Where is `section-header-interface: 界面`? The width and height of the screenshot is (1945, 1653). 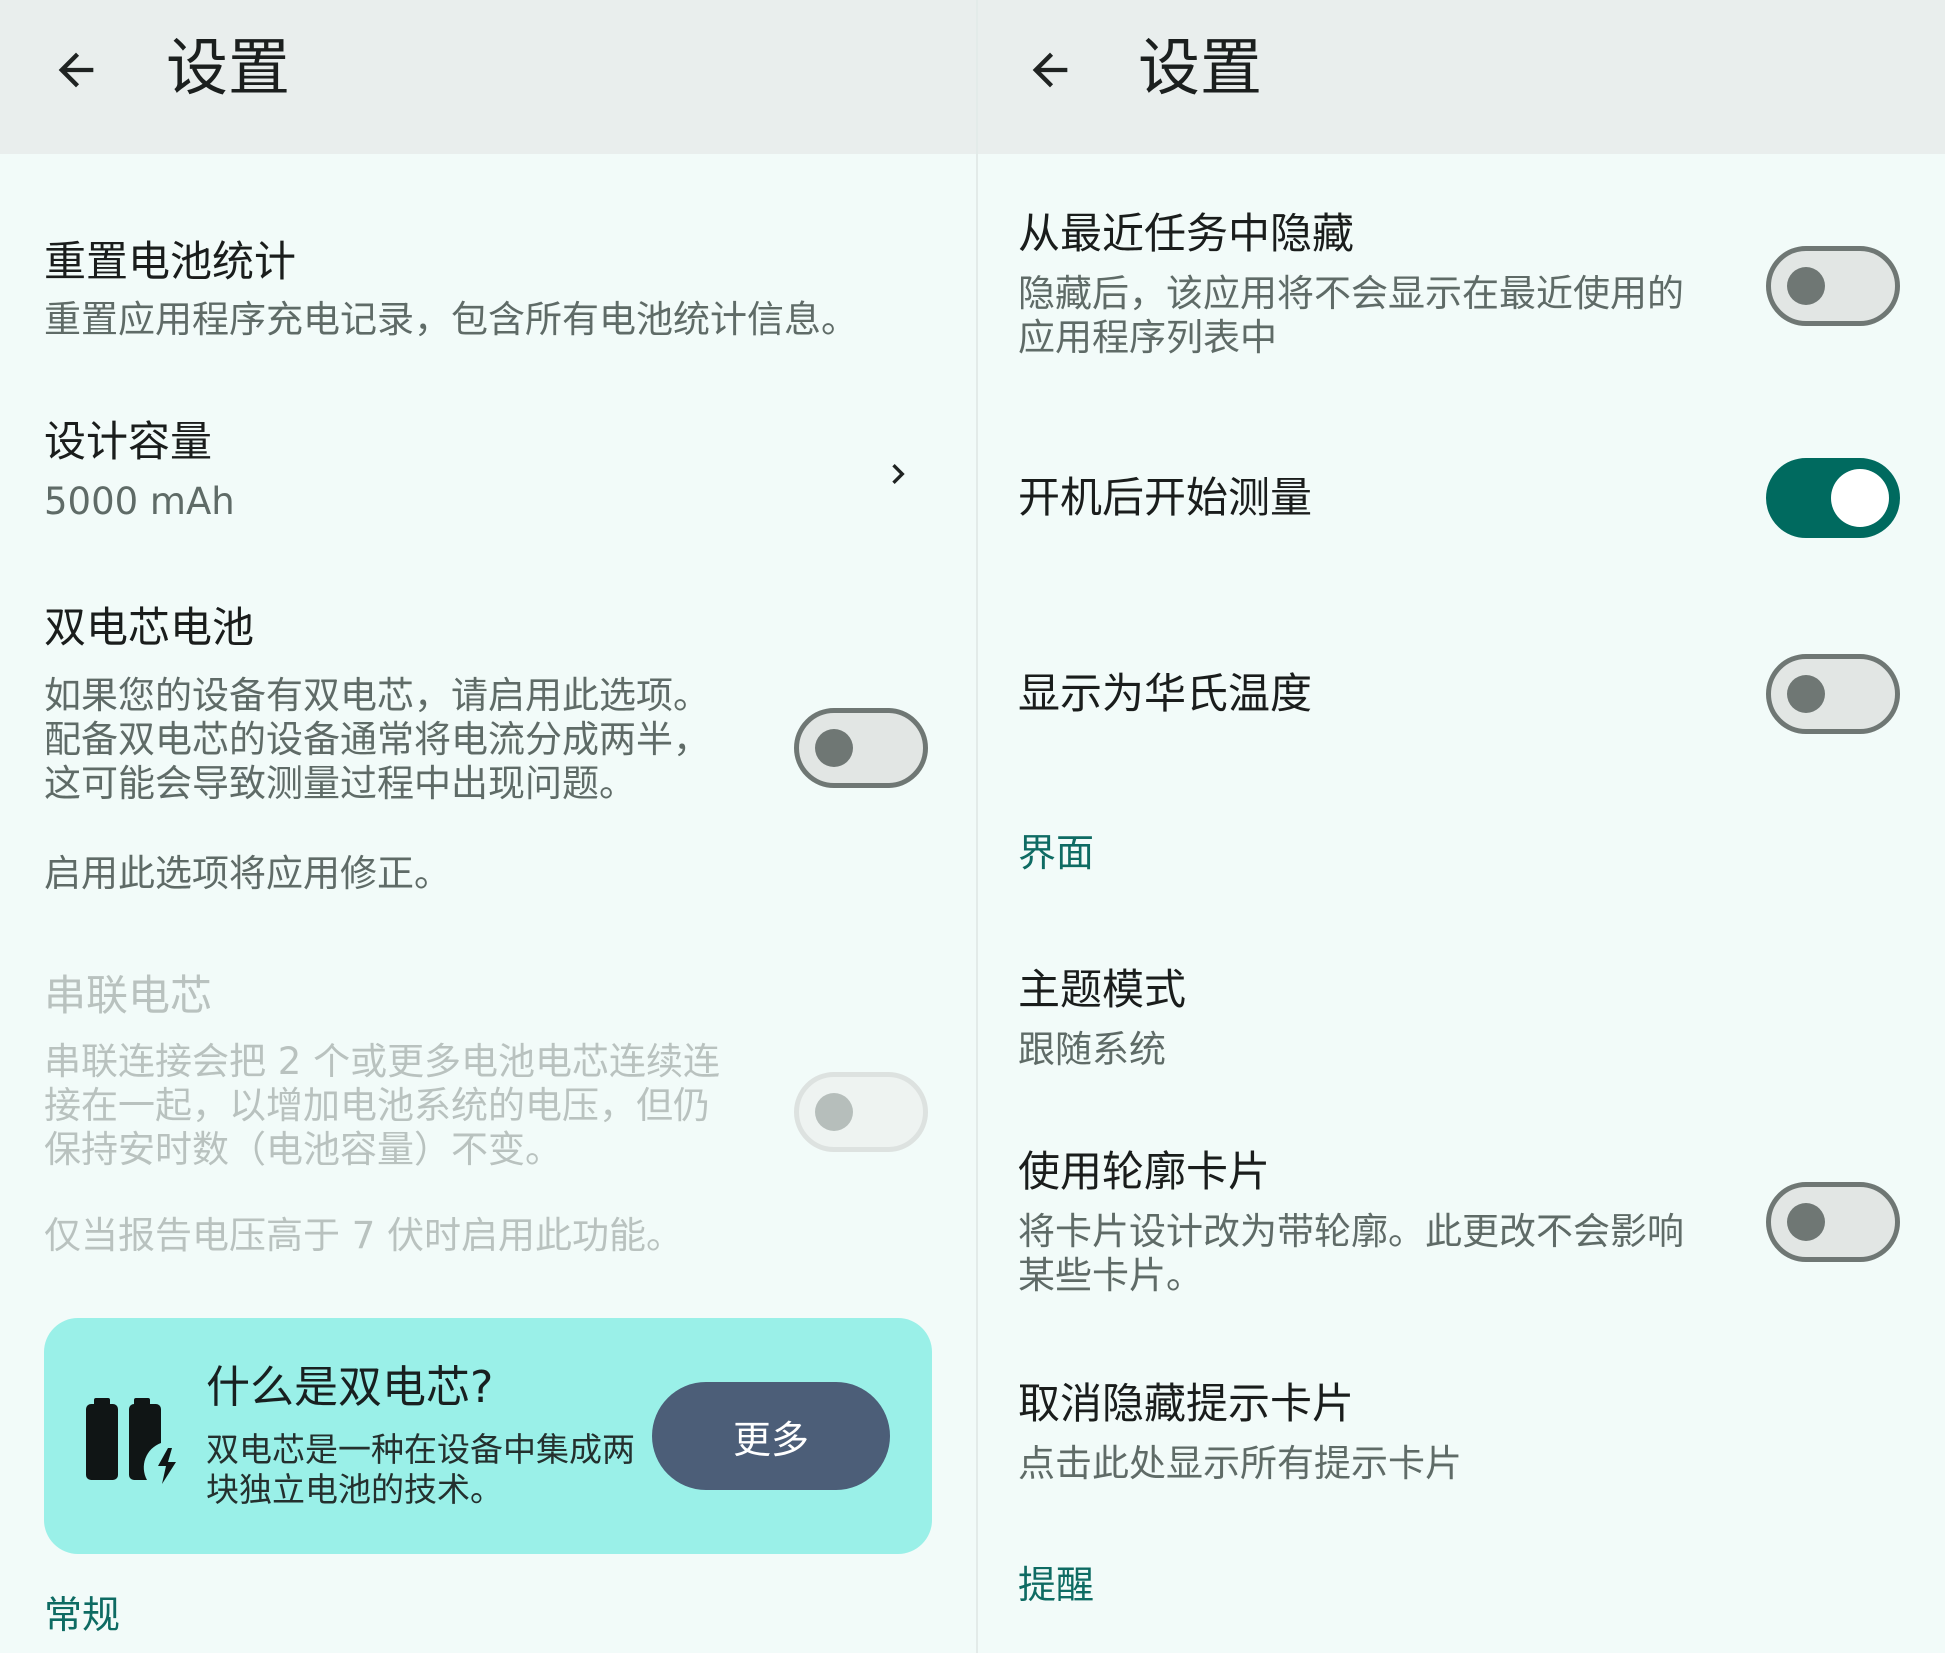
section-header-interface: 界面 is located at coordinates (1056, 853).